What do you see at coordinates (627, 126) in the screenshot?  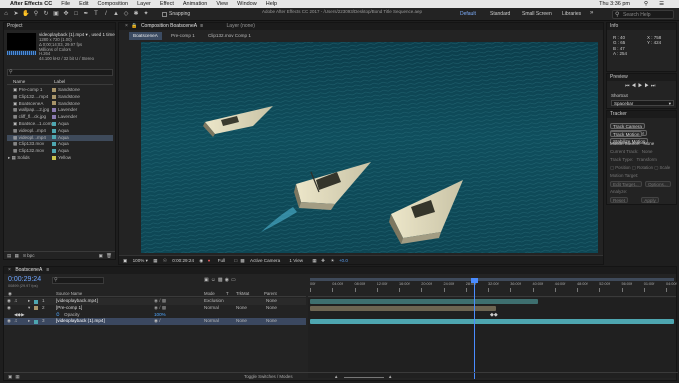 I see `track-camera-button: Track Camera` at bounding box center [627, 126].